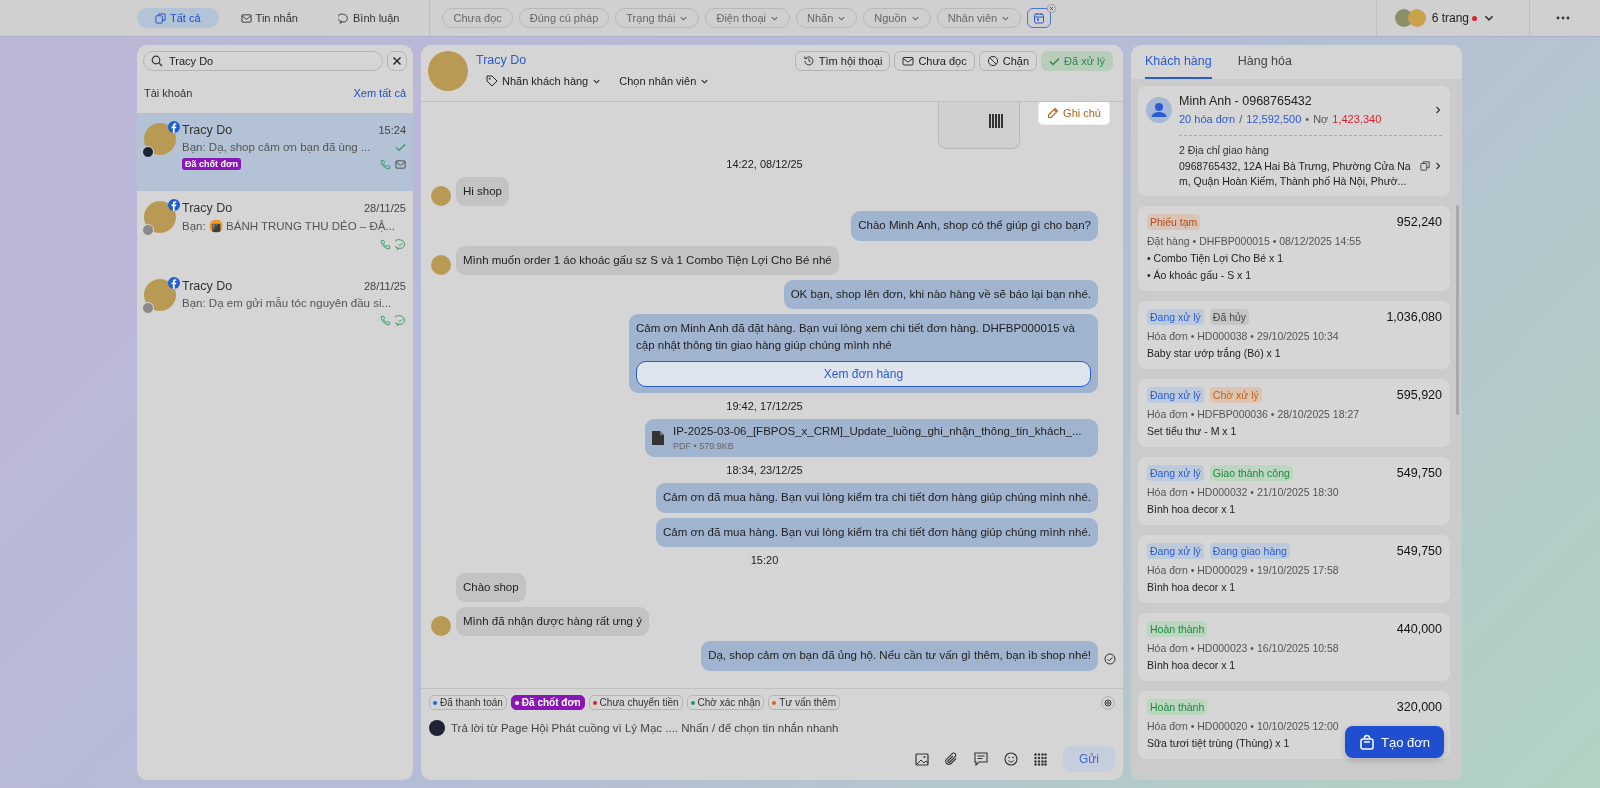 This screenshot has width=1600, height=788. Describe the element at coordinates (658, 437) in the screenshot. I see `pdf-file-icon` at that location.